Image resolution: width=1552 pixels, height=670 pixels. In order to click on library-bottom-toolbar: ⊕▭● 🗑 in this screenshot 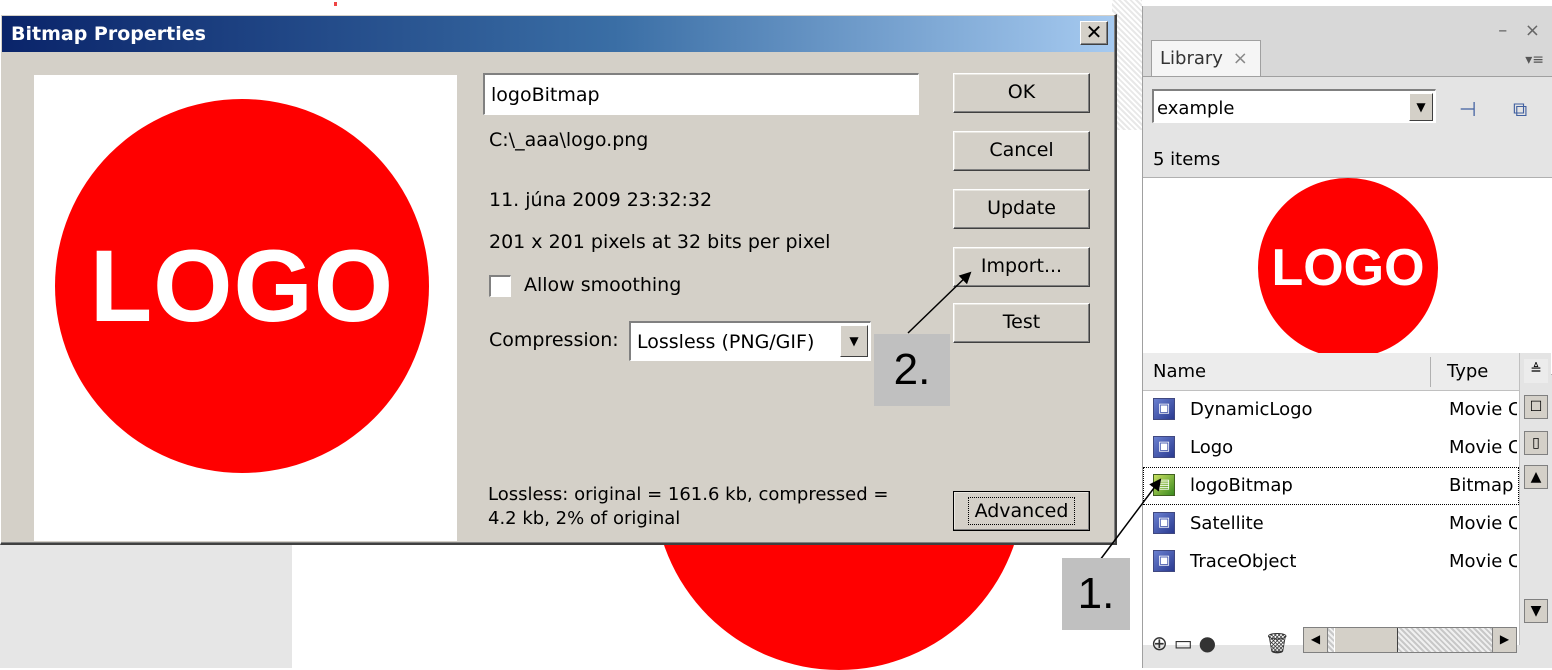, I will do `click(1223, 643)`.